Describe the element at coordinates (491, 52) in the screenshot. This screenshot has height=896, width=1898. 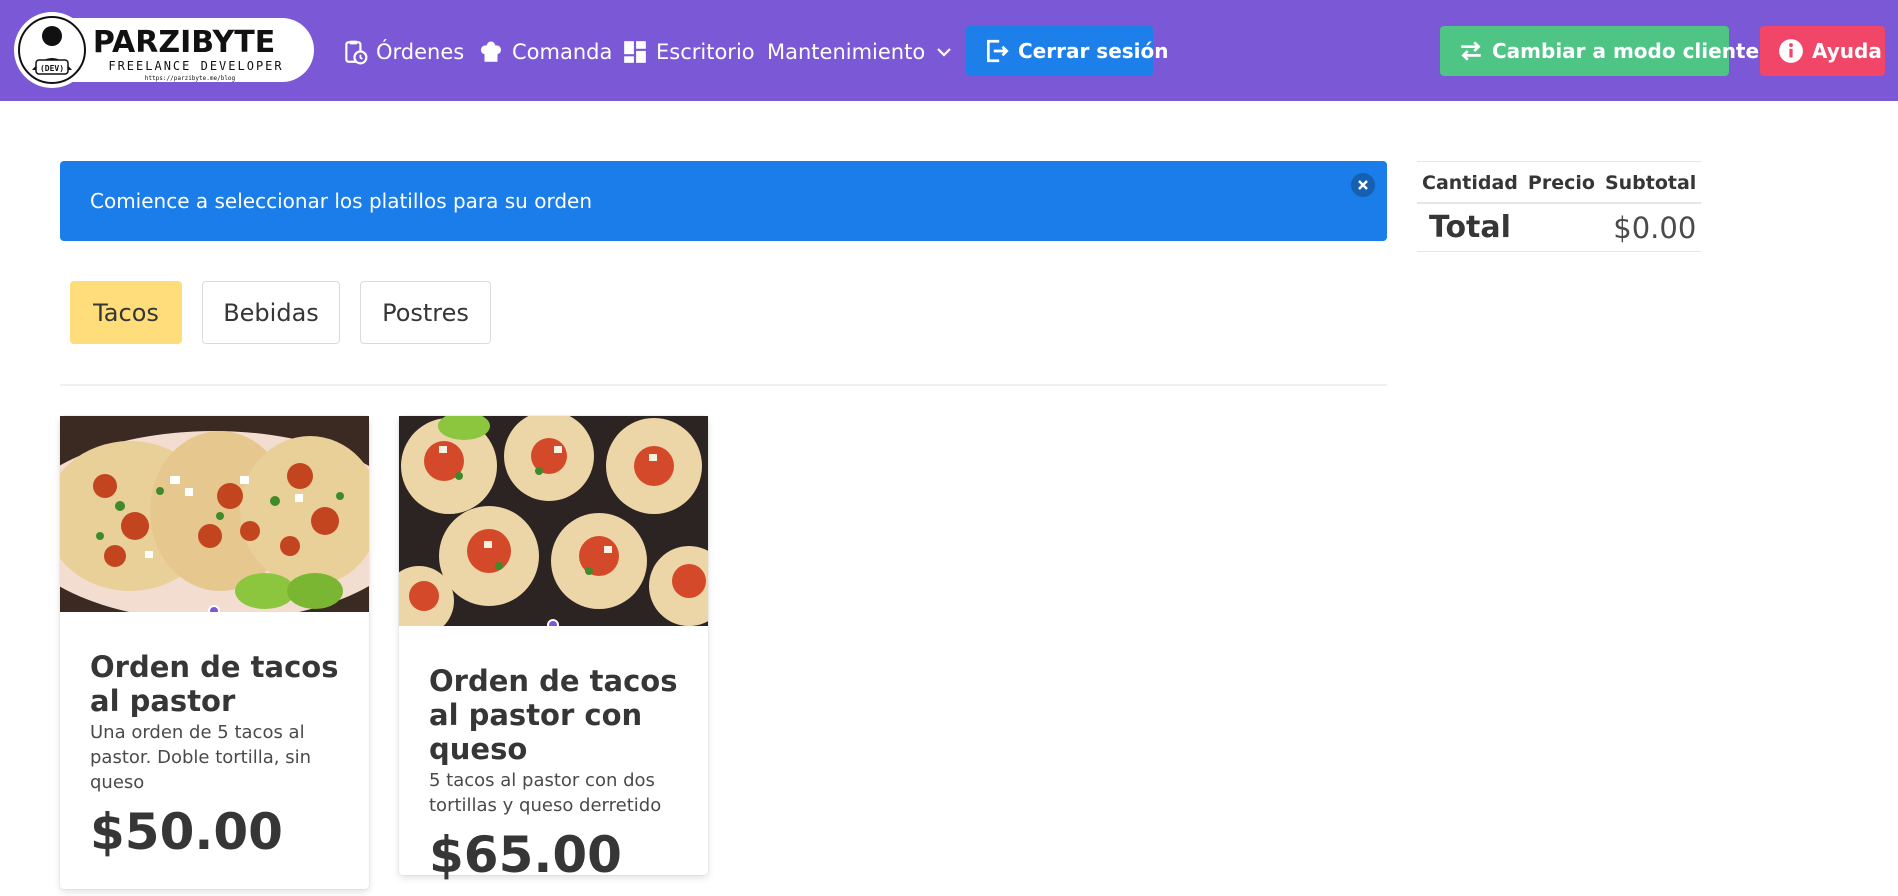
I see `chef-hat-icon` at that location.